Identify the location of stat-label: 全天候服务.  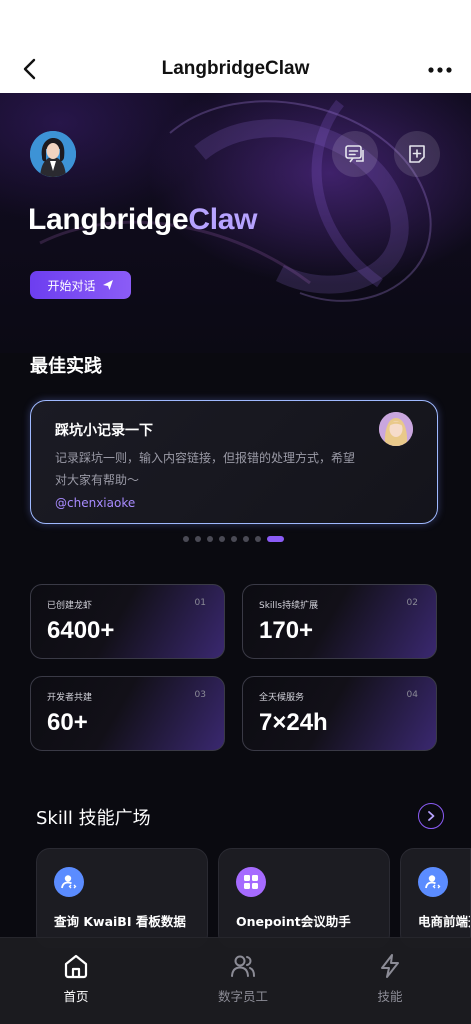
(282, 698).